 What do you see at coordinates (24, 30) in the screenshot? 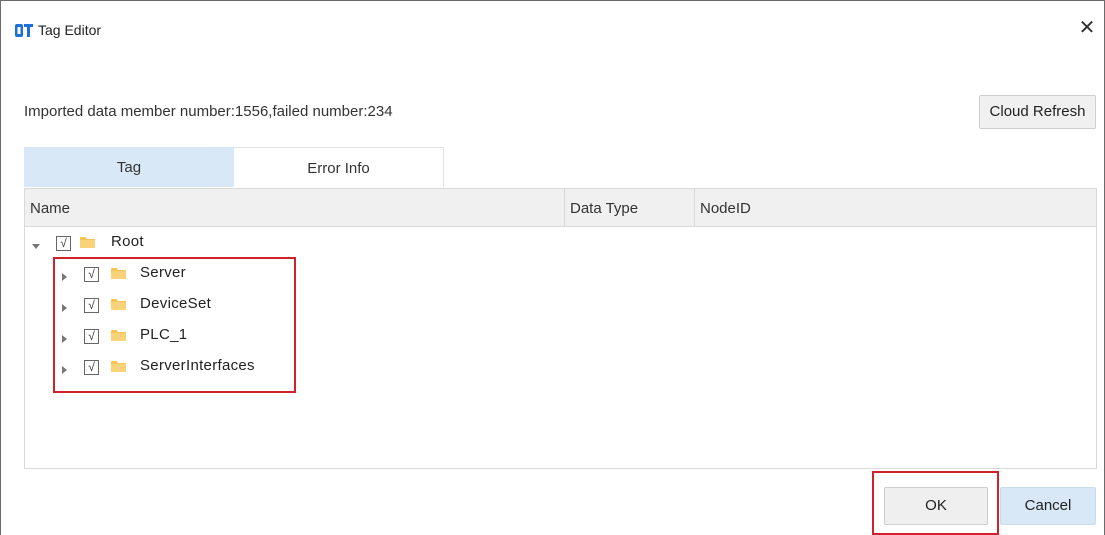
I see `dt-logo-icon` at bounding box center [24, 30].